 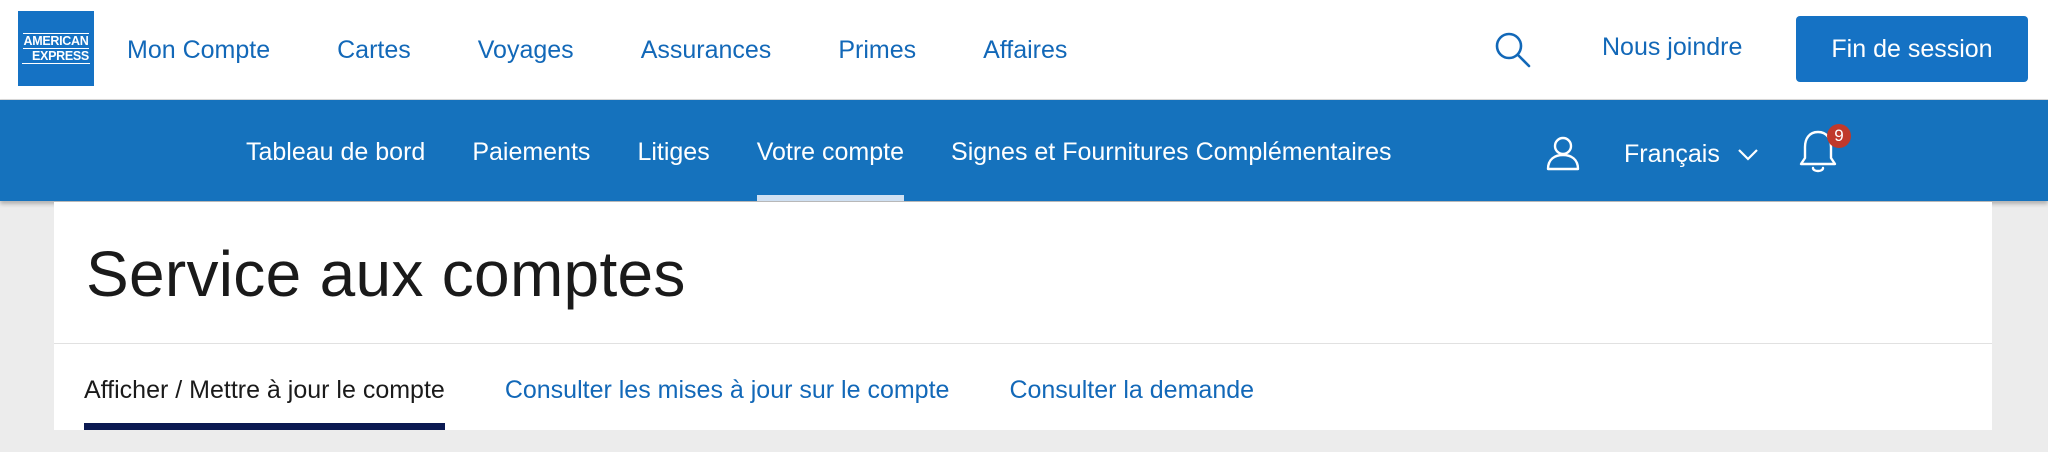 What do you see at coordinates (1748, 154) in the screenshot?
I see `chevron-down-icon` at bounding box center [1748, 154].